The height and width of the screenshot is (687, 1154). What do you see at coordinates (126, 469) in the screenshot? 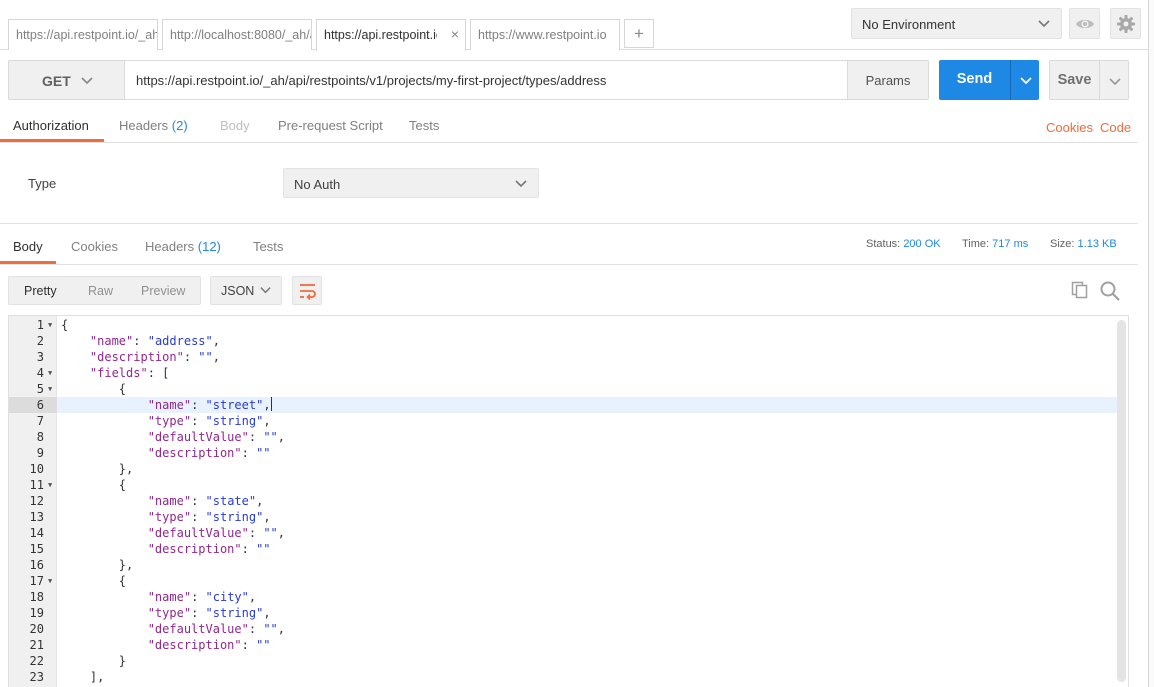
I see `code-text: },` at bounding box center [126, 469].